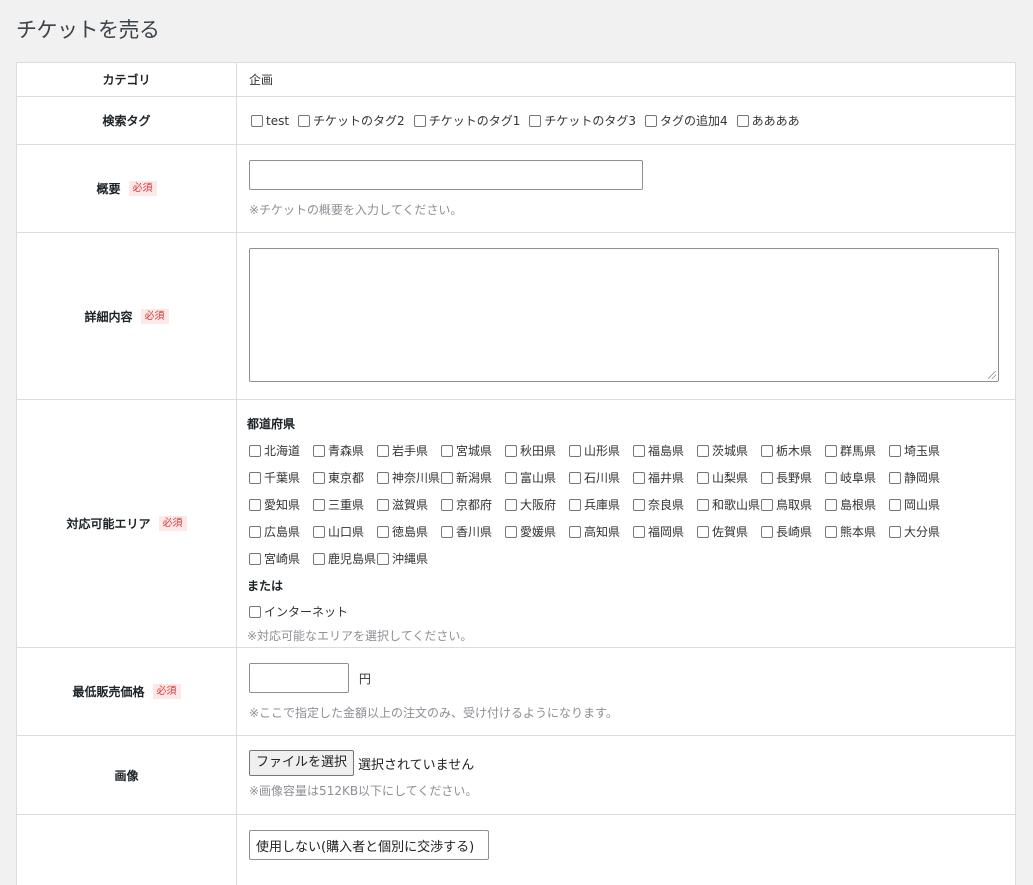 This screenshot has height=885, width=1033. I want to click on prefecture-checkbox: 和歌山県, so click(729, 504).